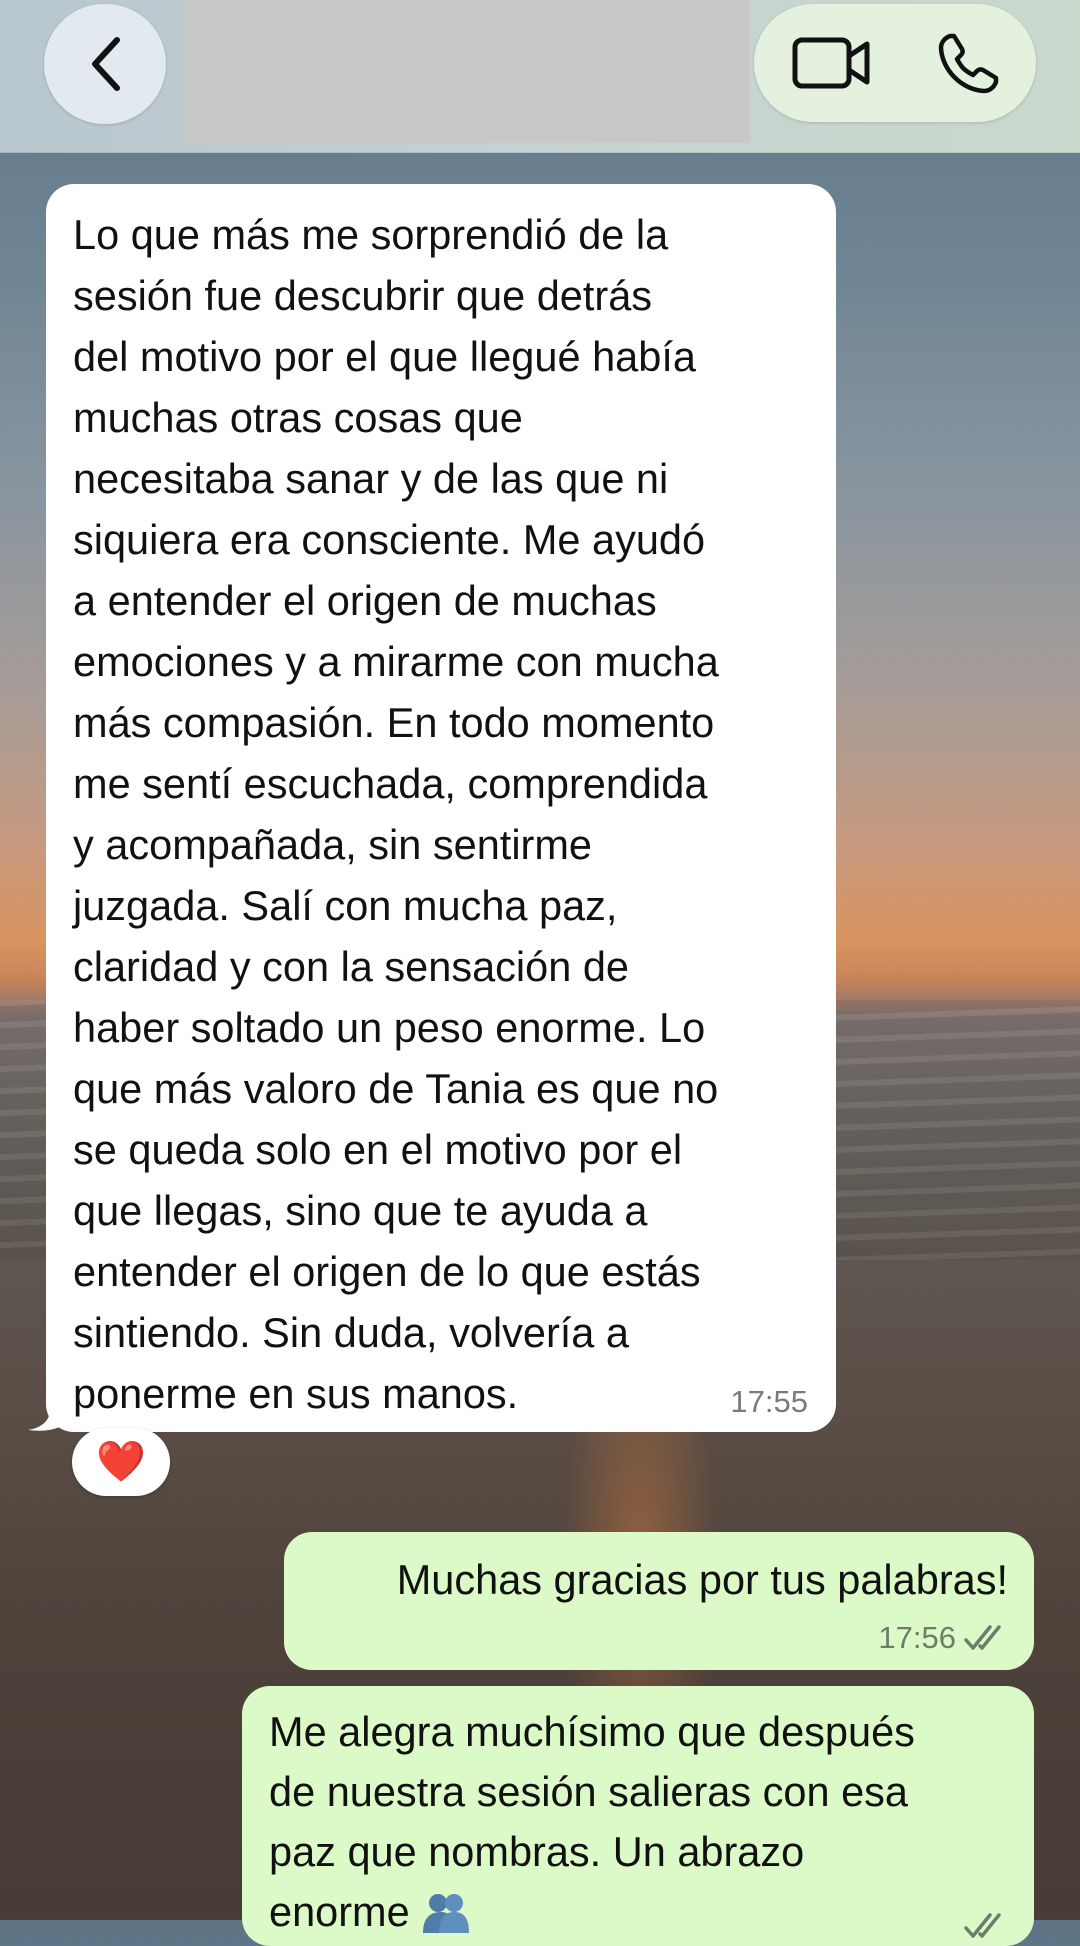  I want to click on back-button, so click(105, 64).